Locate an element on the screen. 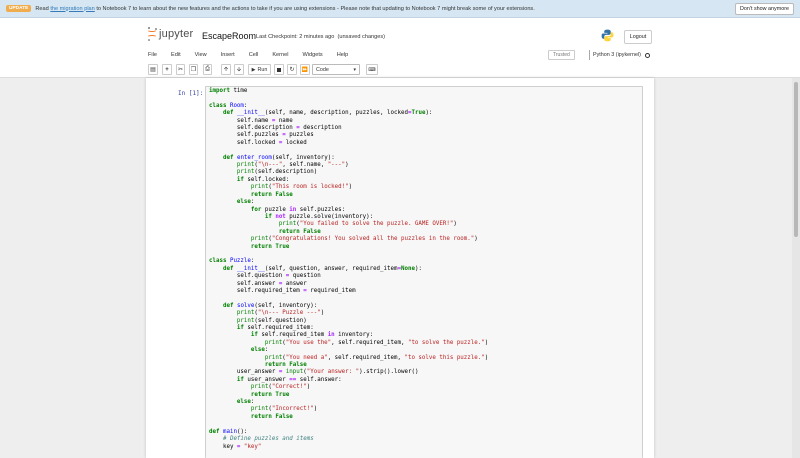  save-button: ▤ is located at coordinates (153, 69).